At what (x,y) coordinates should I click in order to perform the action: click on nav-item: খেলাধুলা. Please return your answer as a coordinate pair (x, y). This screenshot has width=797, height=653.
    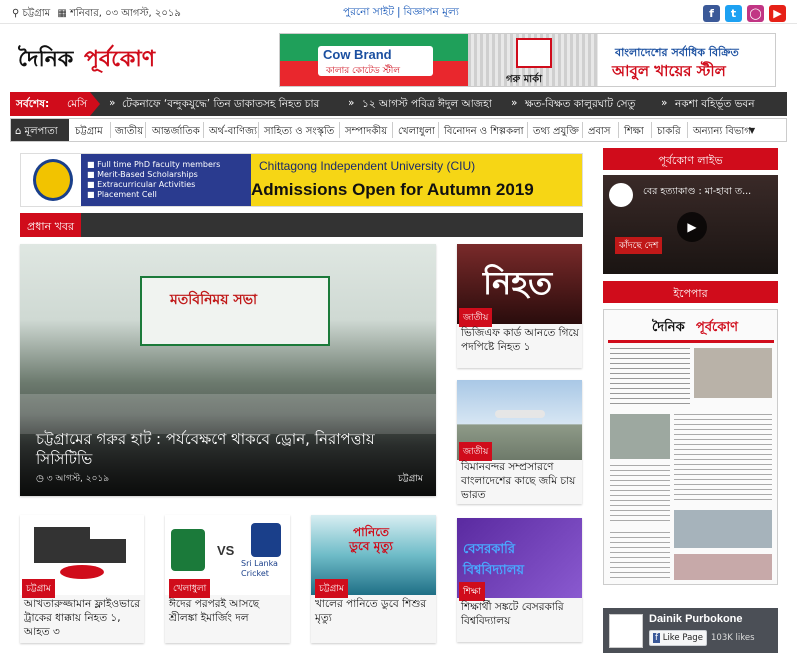
    Looking at the image, I should click on (416, 132).